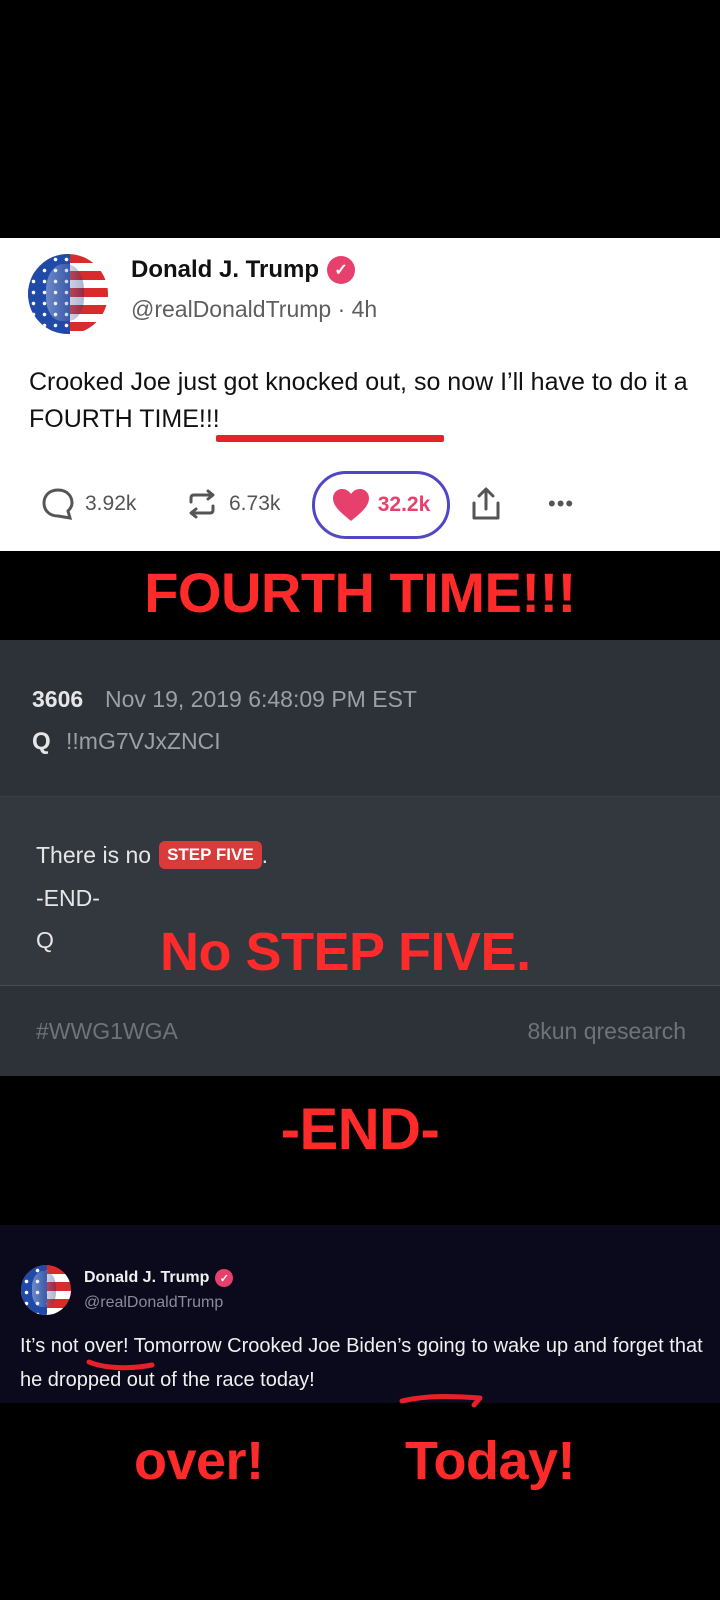 Image resolution: width=720 pixels, height=1600 pixels. Describe the element at coordinates (490, 1461) in the screenshot. I see `caption-today: Today!` at that location.